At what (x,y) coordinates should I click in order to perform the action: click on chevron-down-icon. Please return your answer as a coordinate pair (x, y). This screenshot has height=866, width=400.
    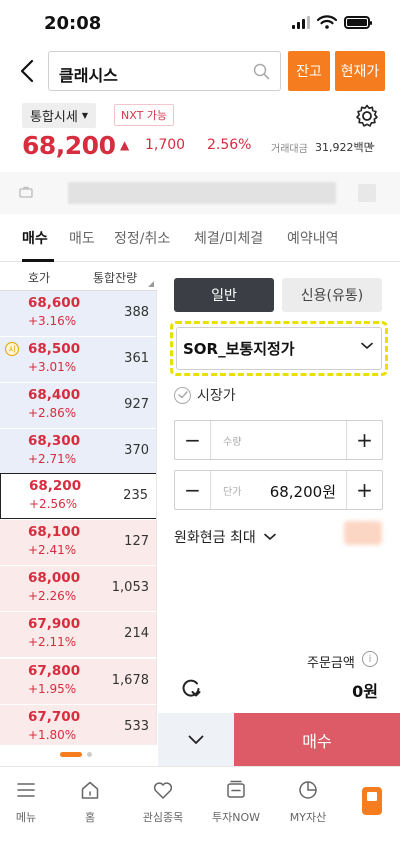
    Looking at the image, I should click on (367, 345).